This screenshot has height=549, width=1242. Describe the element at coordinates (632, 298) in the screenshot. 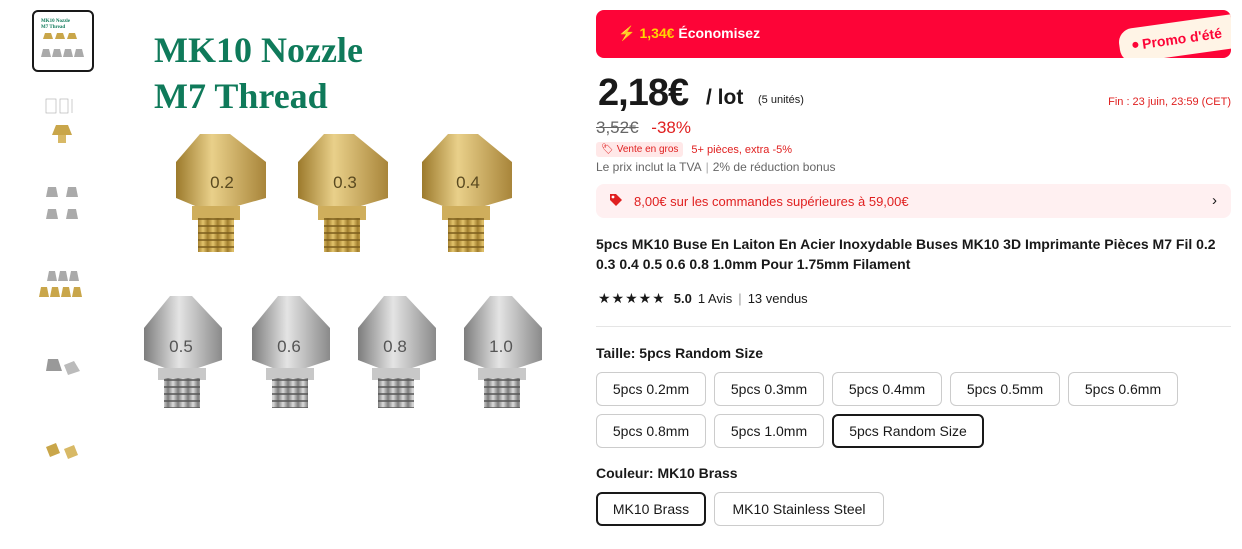

I see `star-rating-icon: ★★★★★` at that location.